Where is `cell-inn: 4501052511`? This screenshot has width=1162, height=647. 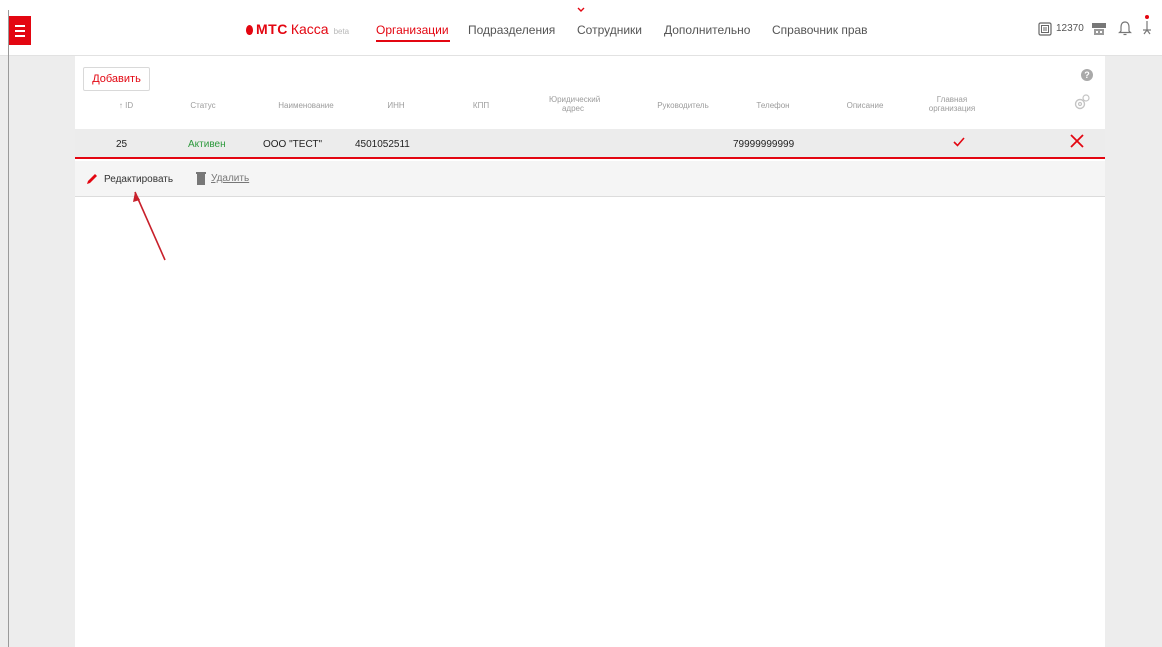 cell-inn: 4501052511 is located at coordinates (382, 144).